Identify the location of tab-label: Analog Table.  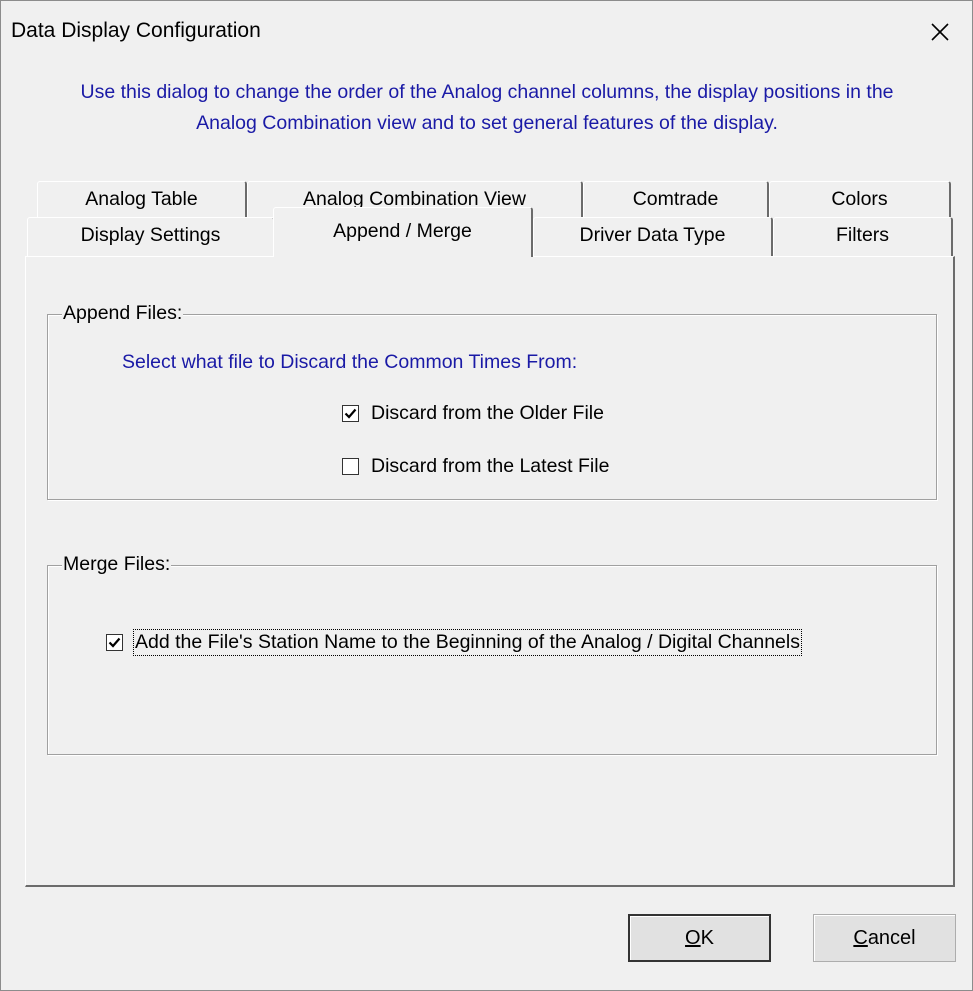
(141, 199).